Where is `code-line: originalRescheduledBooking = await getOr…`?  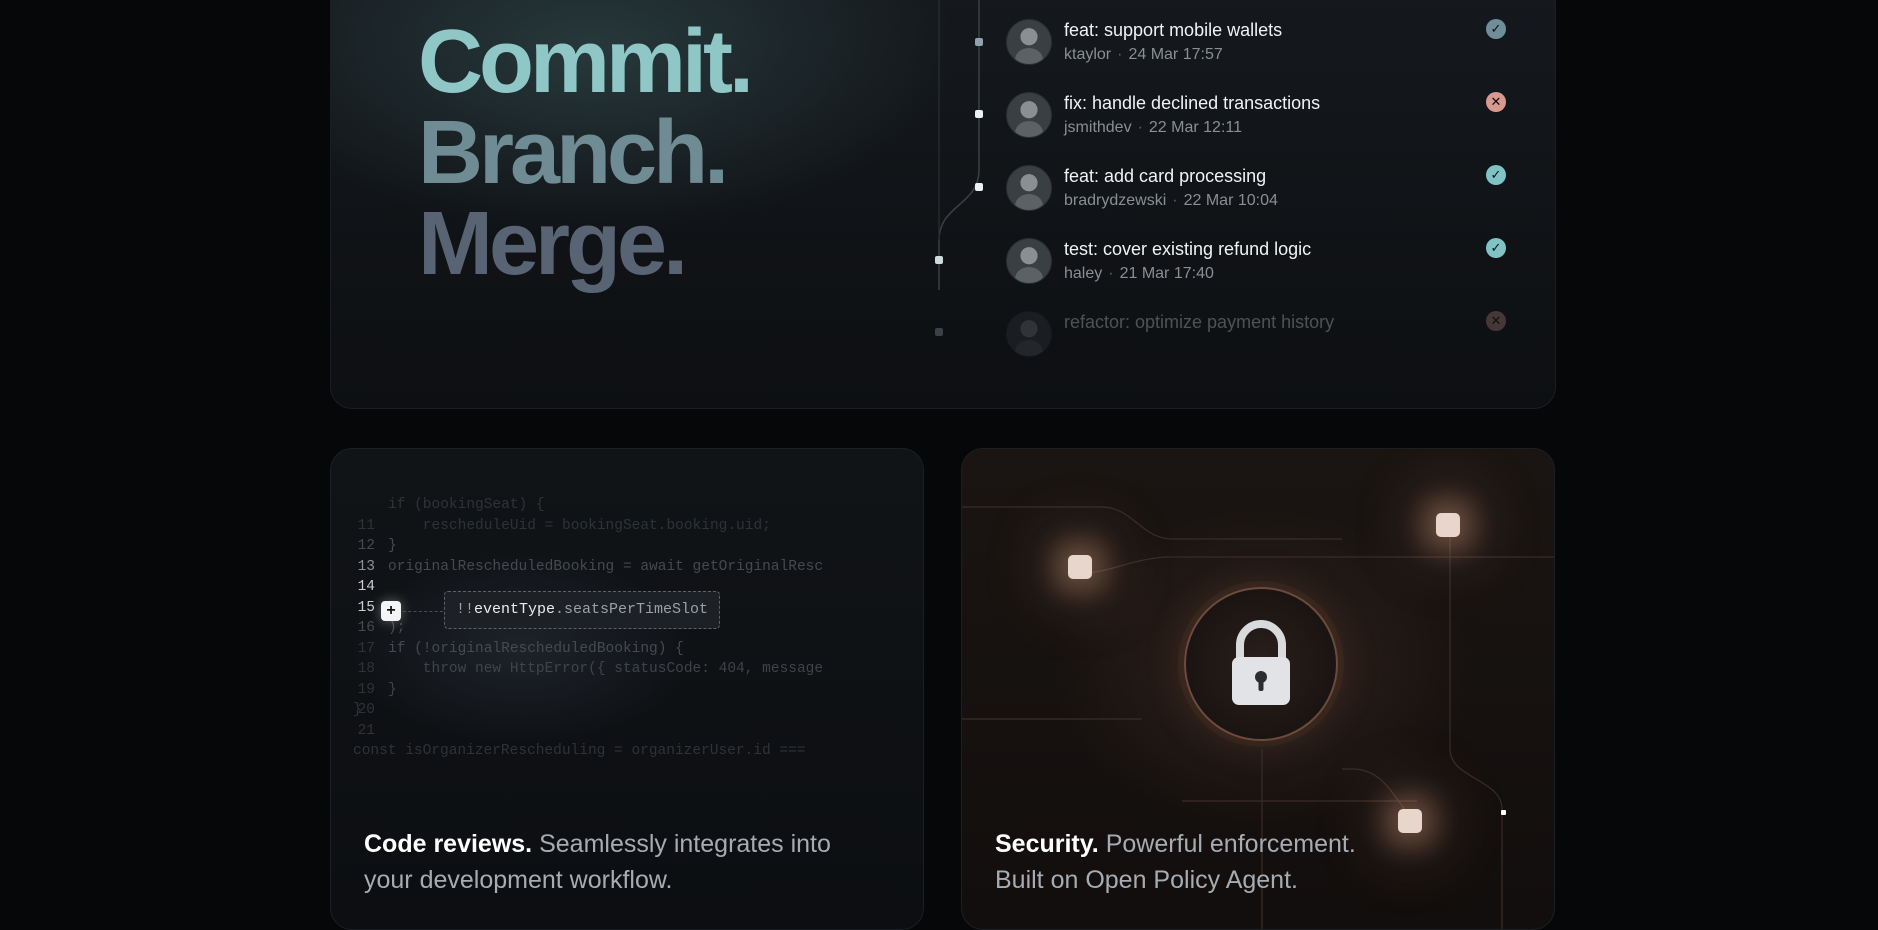
code-line: originalRescheduledBooking = await getOr… is located at coordinates (606, 566).